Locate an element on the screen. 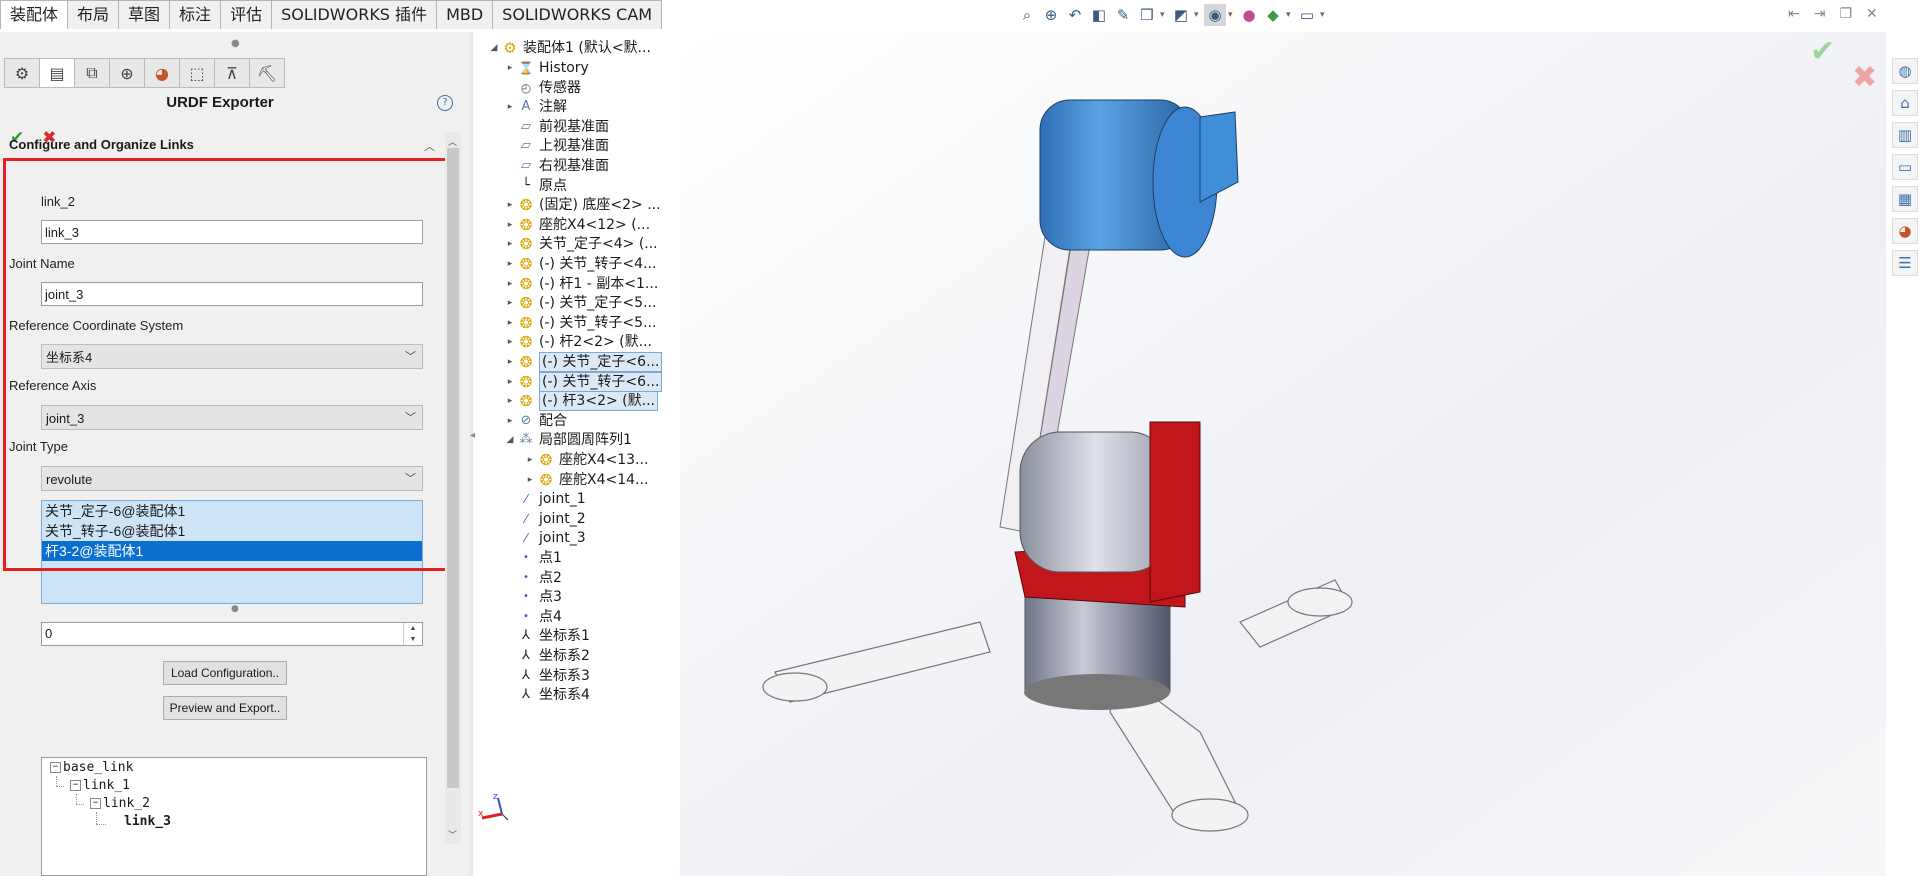 The width and height of the screenshot is (1920, 876). ref-coord-select: 坐标系4 ﹀ is located at coordinates (232, 356).